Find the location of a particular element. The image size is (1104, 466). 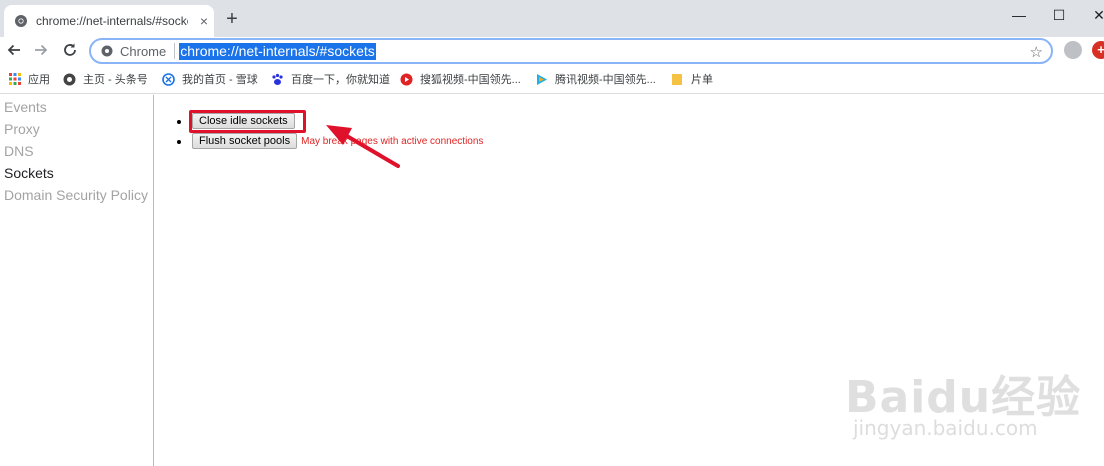

baidu-jingyan-watermark: Baidu经验 jingyan.baidu.com is located at coordinates (967, 393).